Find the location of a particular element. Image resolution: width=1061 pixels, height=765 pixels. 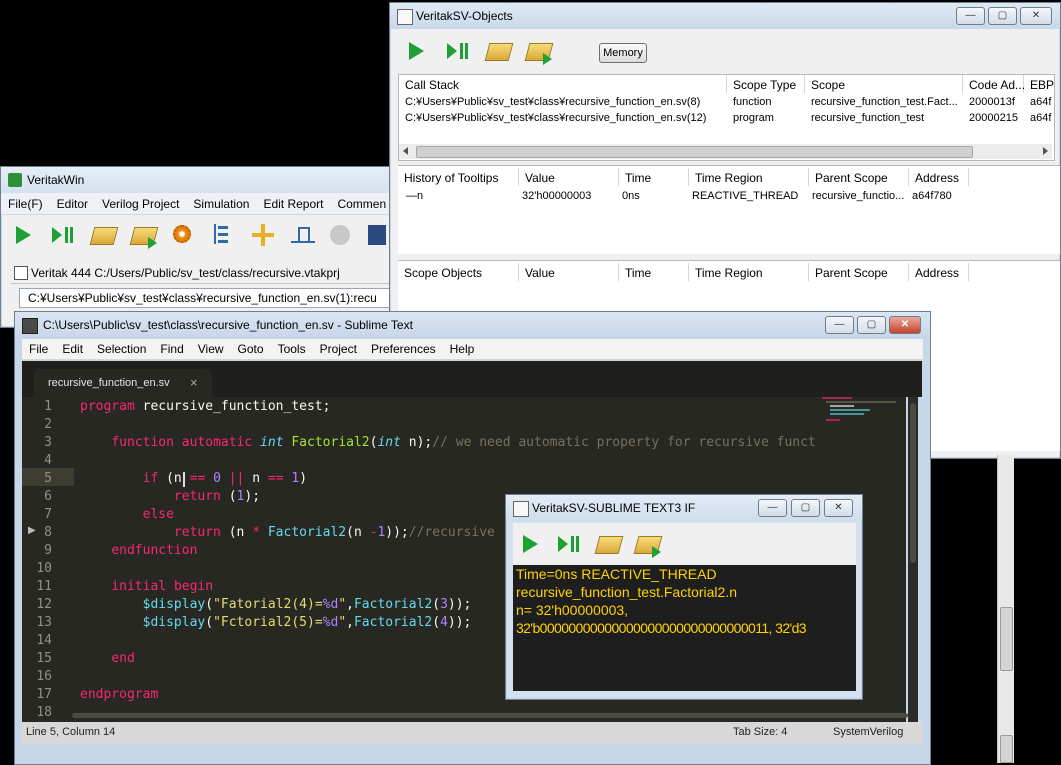

col-call-stack: Call Stack is located at coordinates (563, 84).